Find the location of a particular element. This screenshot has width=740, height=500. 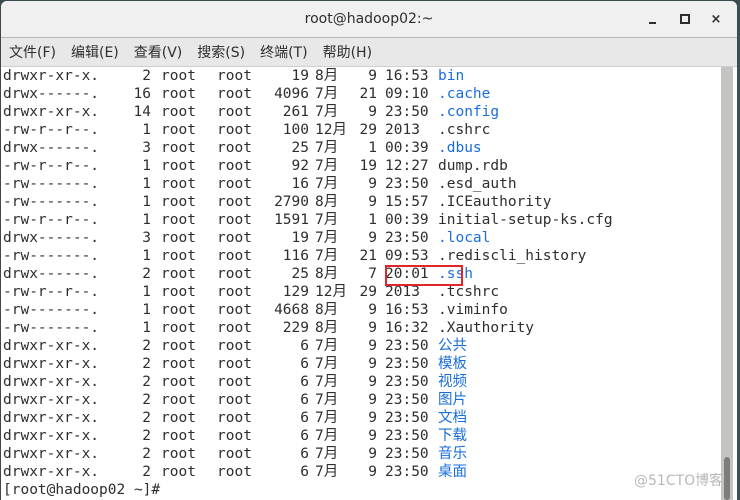

listing-row: drwxr-xr-x. 2 root root 6 7月 9 23:50 视频 is located at coordinates (361, 382).